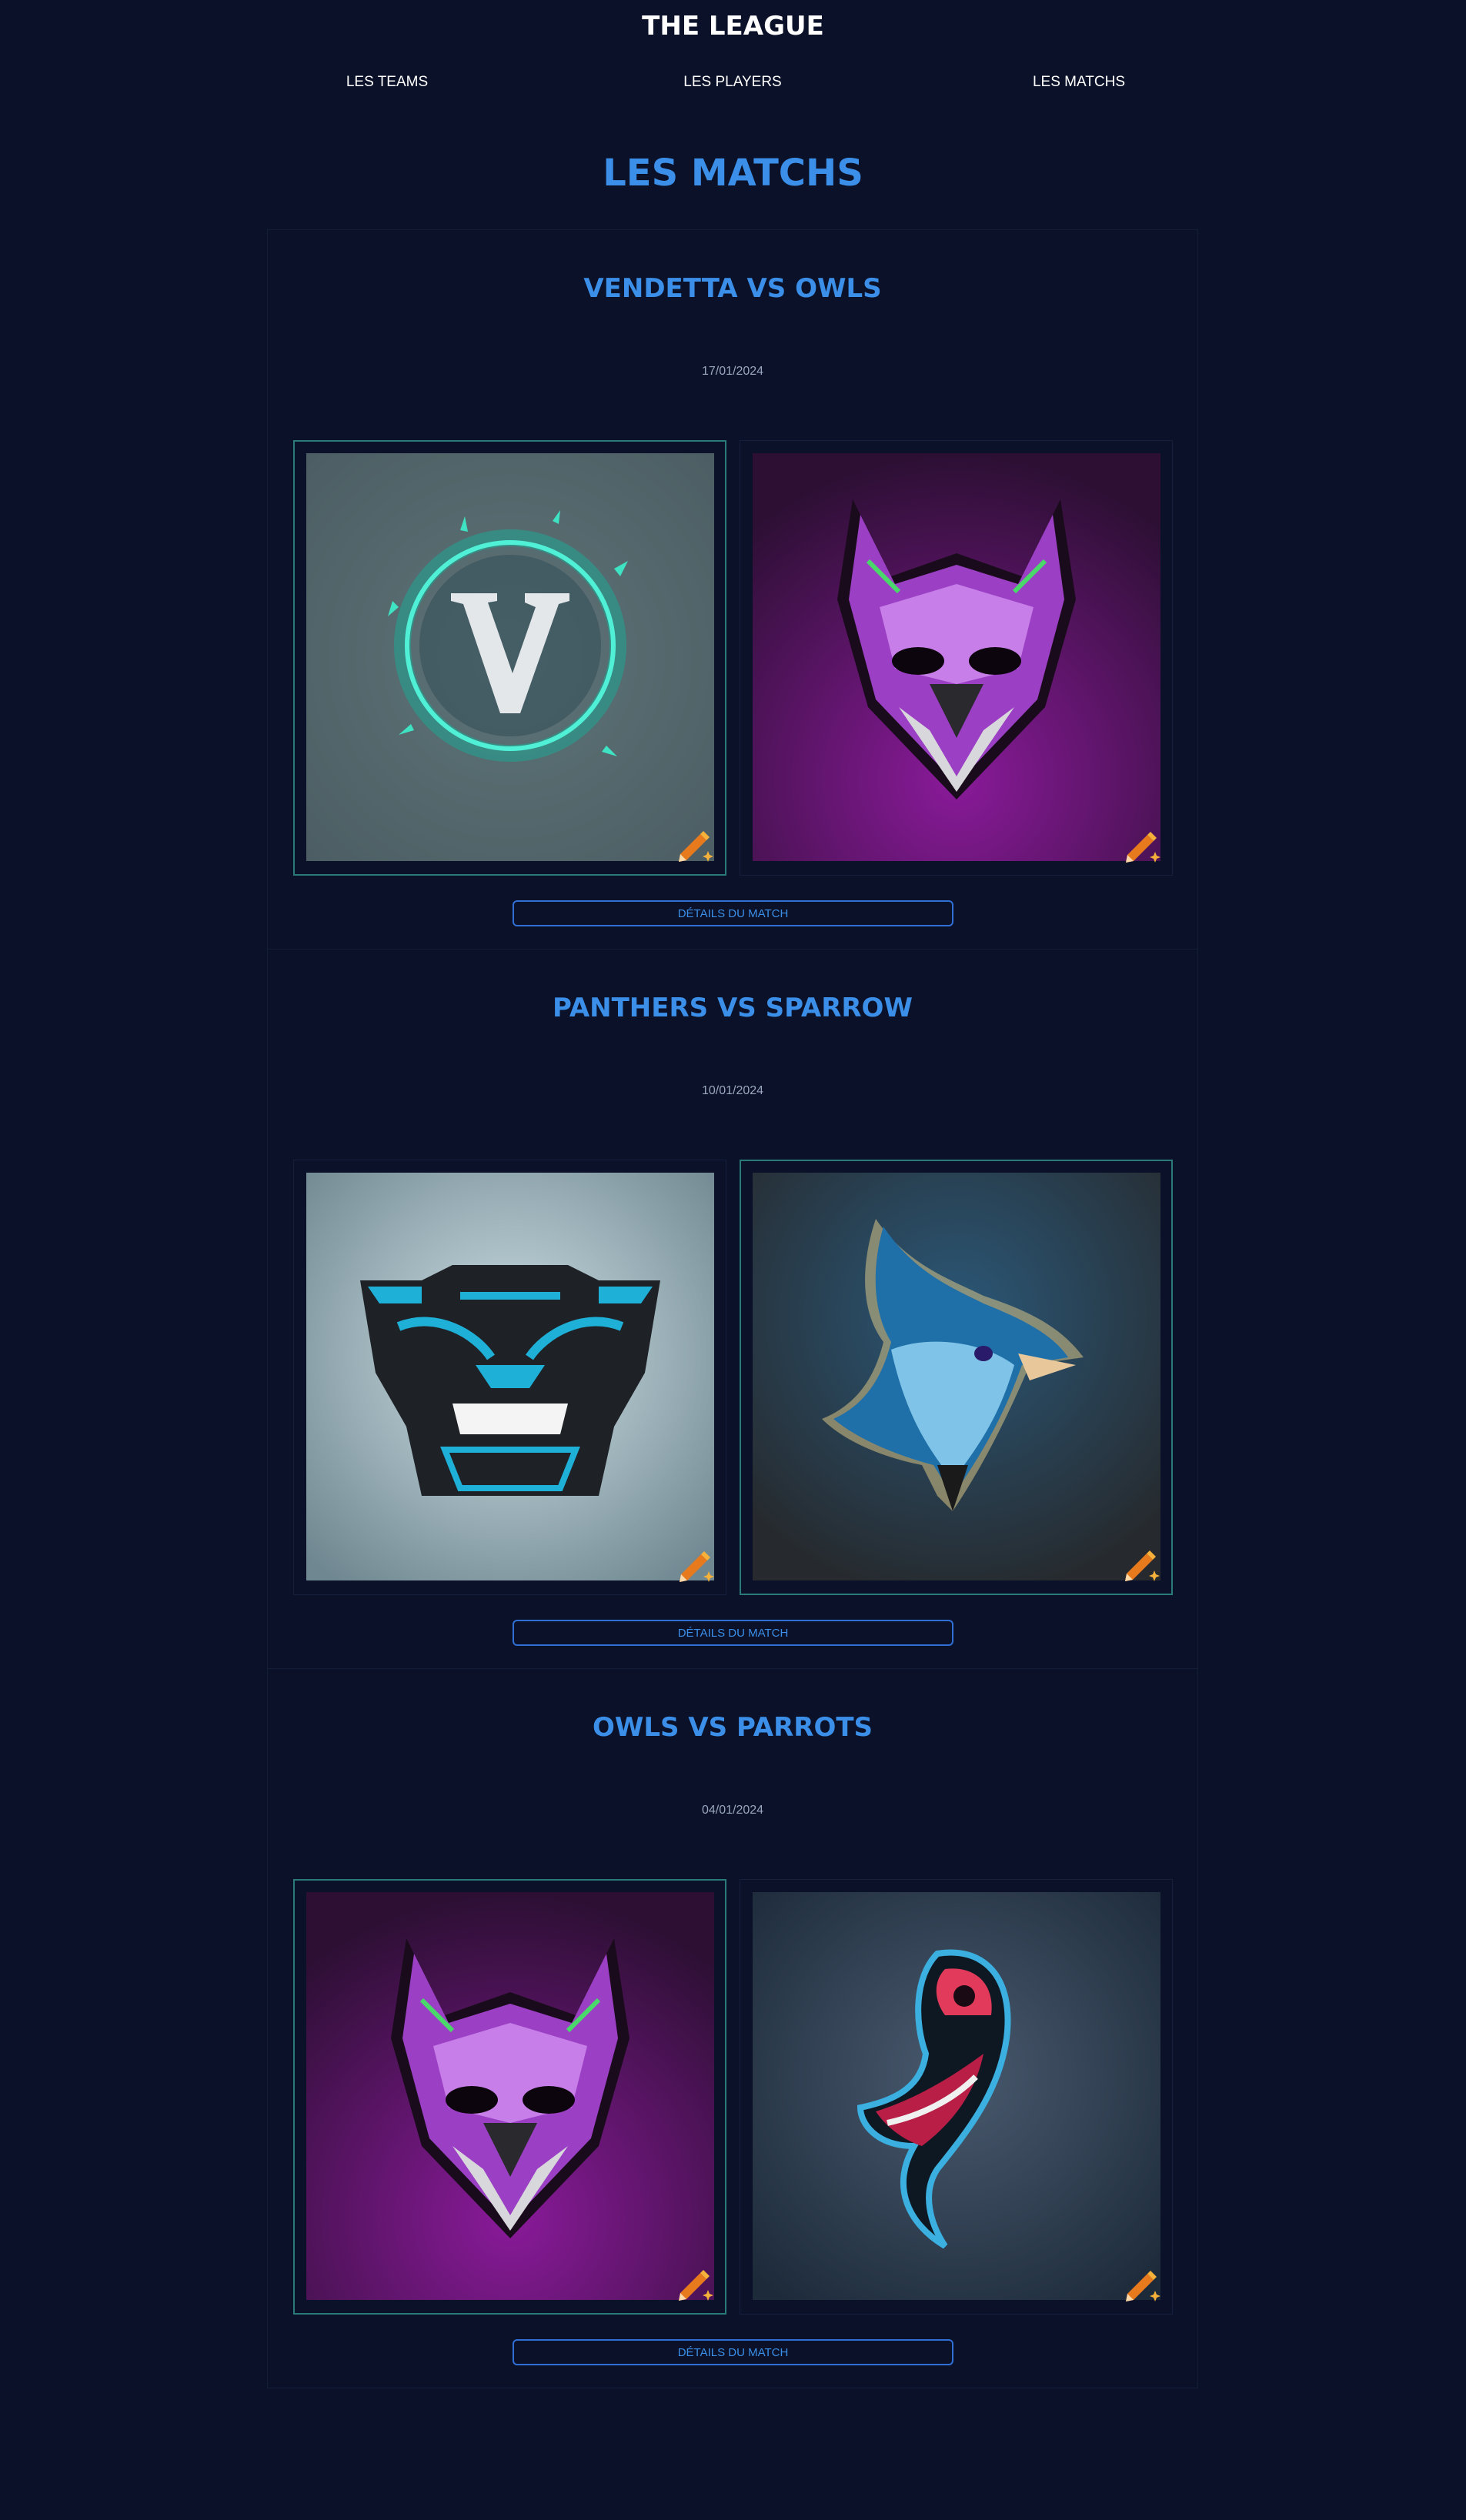 This screenshot has height=2520, width=1466. Describe the element at coordinates (732, 371) in the screenshot. I see `match-date: 17/01/2024` at that location.